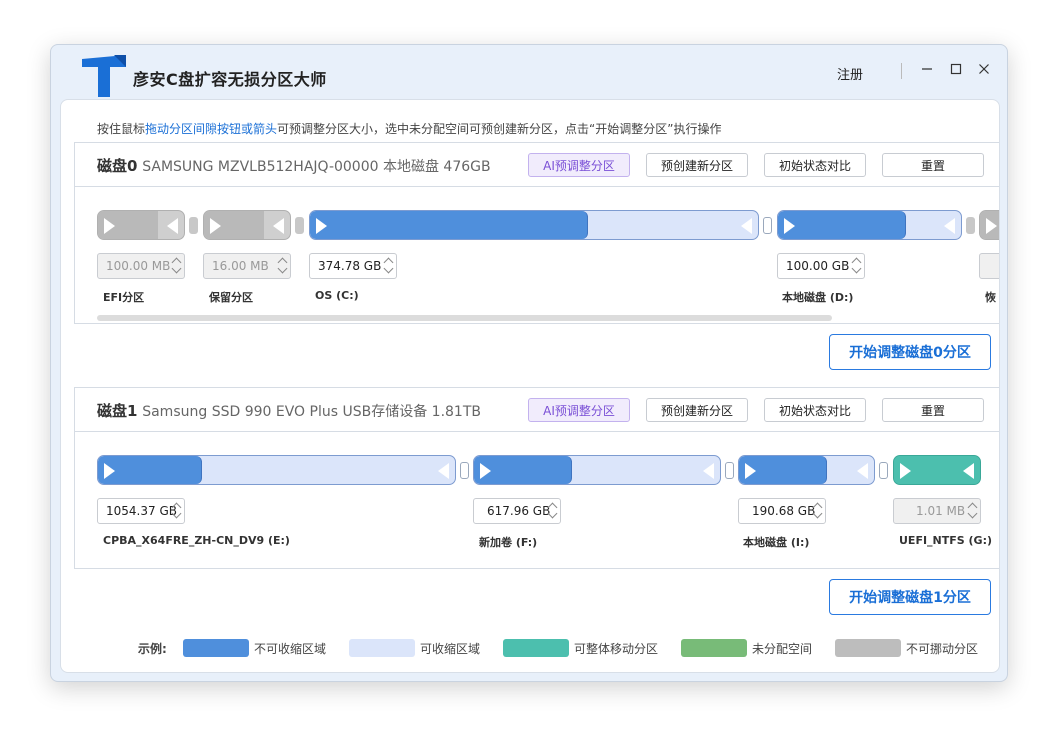 The width and height of the screenshot is (1055, 732). Describe the element at coordinates (104, 76) in the screenshot. I see `app-logo` at that location.